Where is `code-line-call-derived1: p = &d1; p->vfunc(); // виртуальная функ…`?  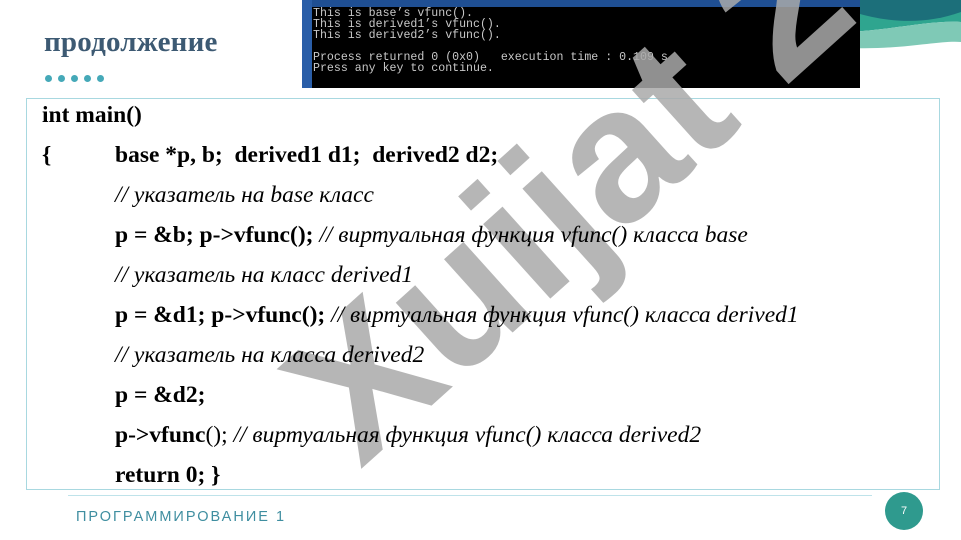 code-line-call-derived1: p = &d1; p->vfunc(); // виртуальная функ… is located at coordinates (457, 315).